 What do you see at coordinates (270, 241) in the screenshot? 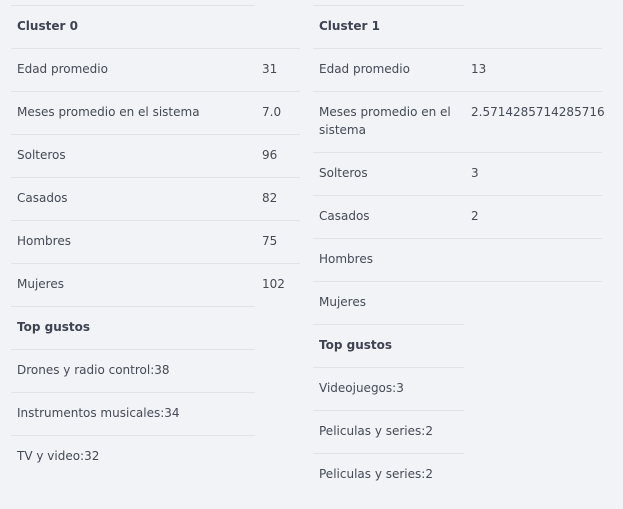
I see `stat-value: 75` at bounding box center [270, 241].